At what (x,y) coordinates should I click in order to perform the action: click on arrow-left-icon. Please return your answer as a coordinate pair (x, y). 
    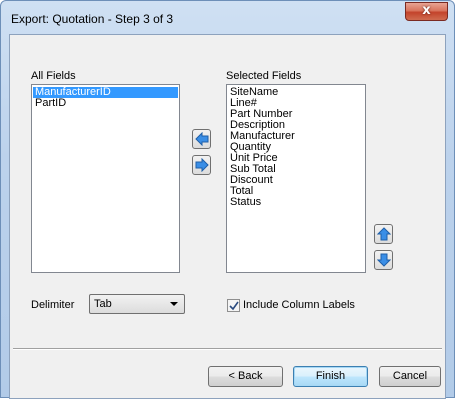
    Looking at the image, I should click on (202, 139).